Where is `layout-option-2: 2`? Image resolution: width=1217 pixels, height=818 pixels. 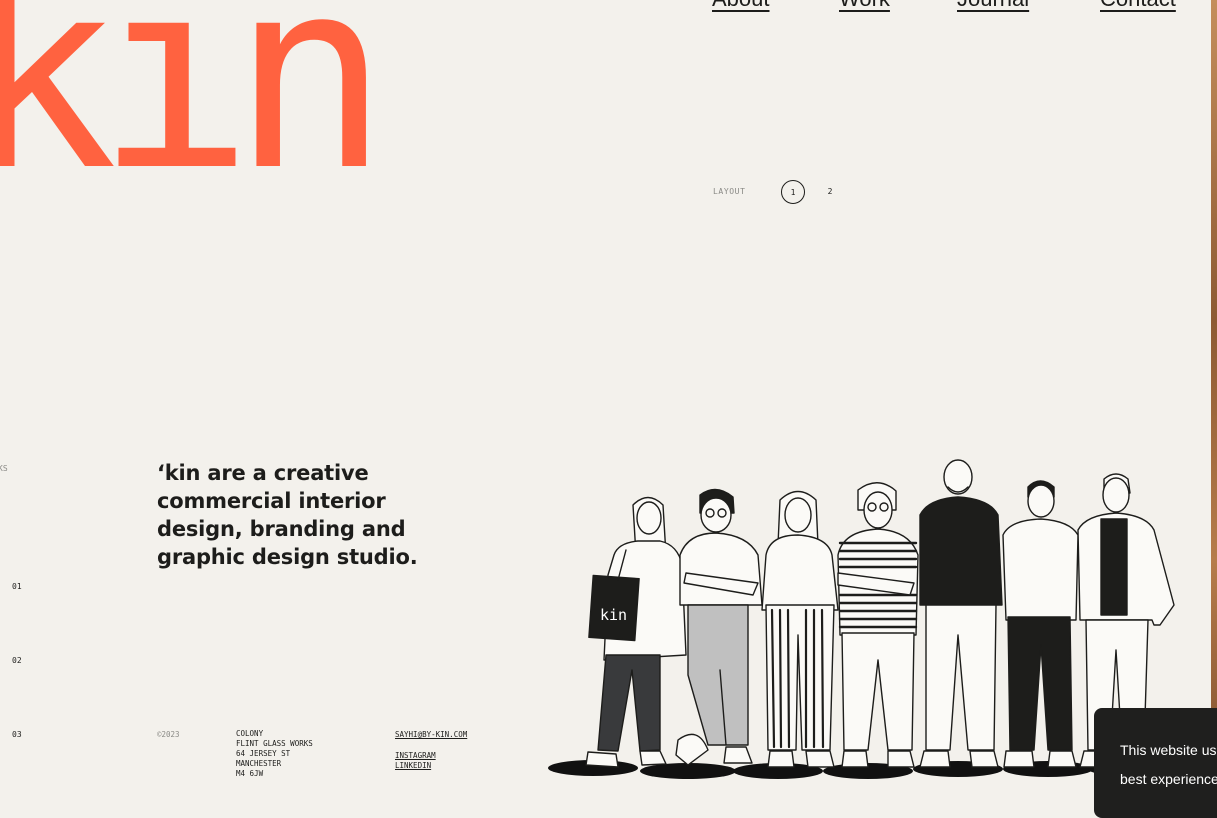
layout-option-2: 2 is located at coordinates (830, 191).